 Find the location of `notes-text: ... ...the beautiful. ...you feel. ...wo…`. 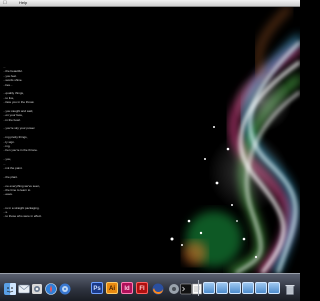

notes-text: ... ...the beautiful. ...you feel. ...wo… is located at coordinates (47, 142).